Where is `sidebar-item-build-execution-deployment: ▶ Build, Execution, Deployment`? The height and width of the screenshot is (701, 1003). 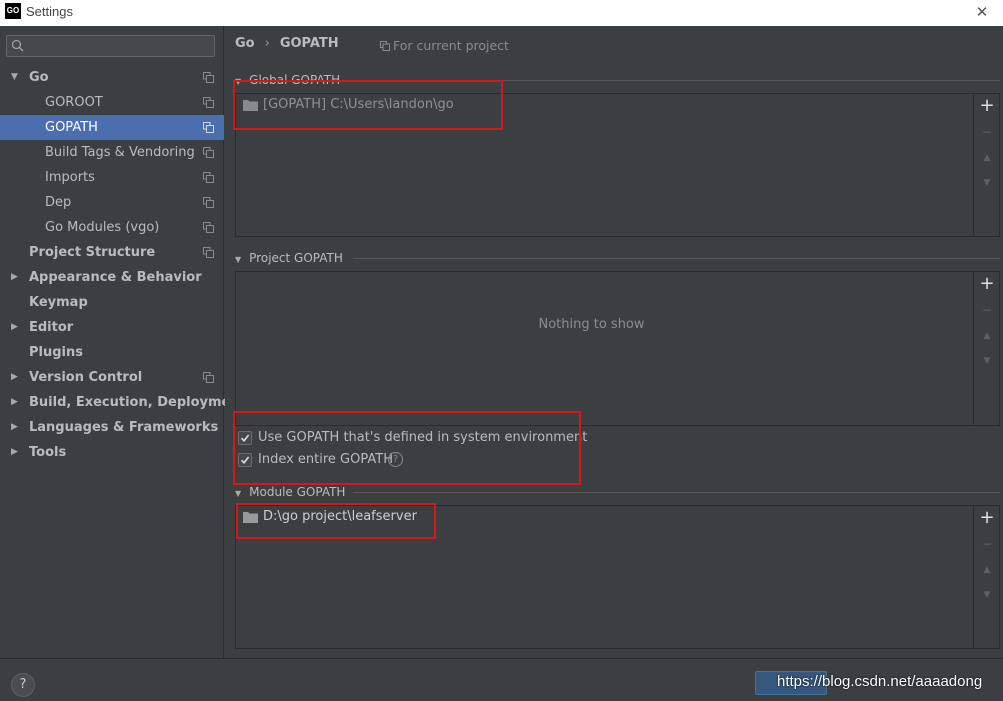
sidebar-item-build-execution-deployment: ▶ Build, Execution, Deployment is located at coordinates (123, 402).